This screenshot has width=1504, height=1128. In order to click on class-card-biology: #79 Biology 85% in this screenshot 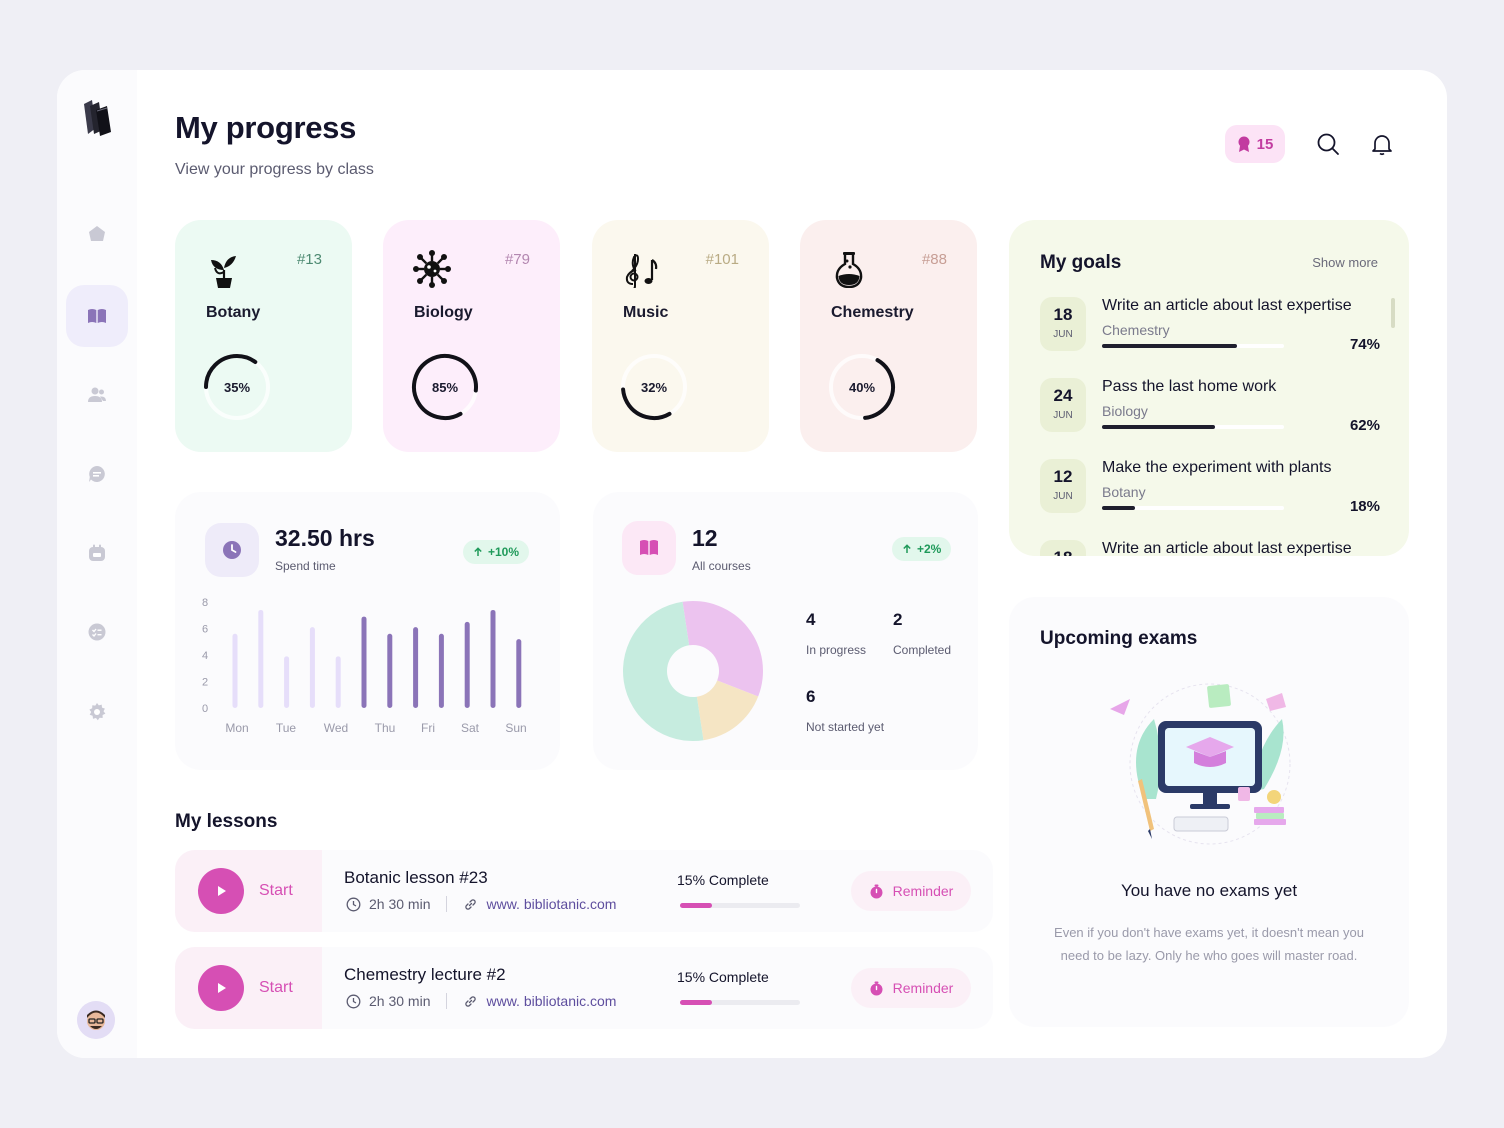, I will do `click(471, 336)`.